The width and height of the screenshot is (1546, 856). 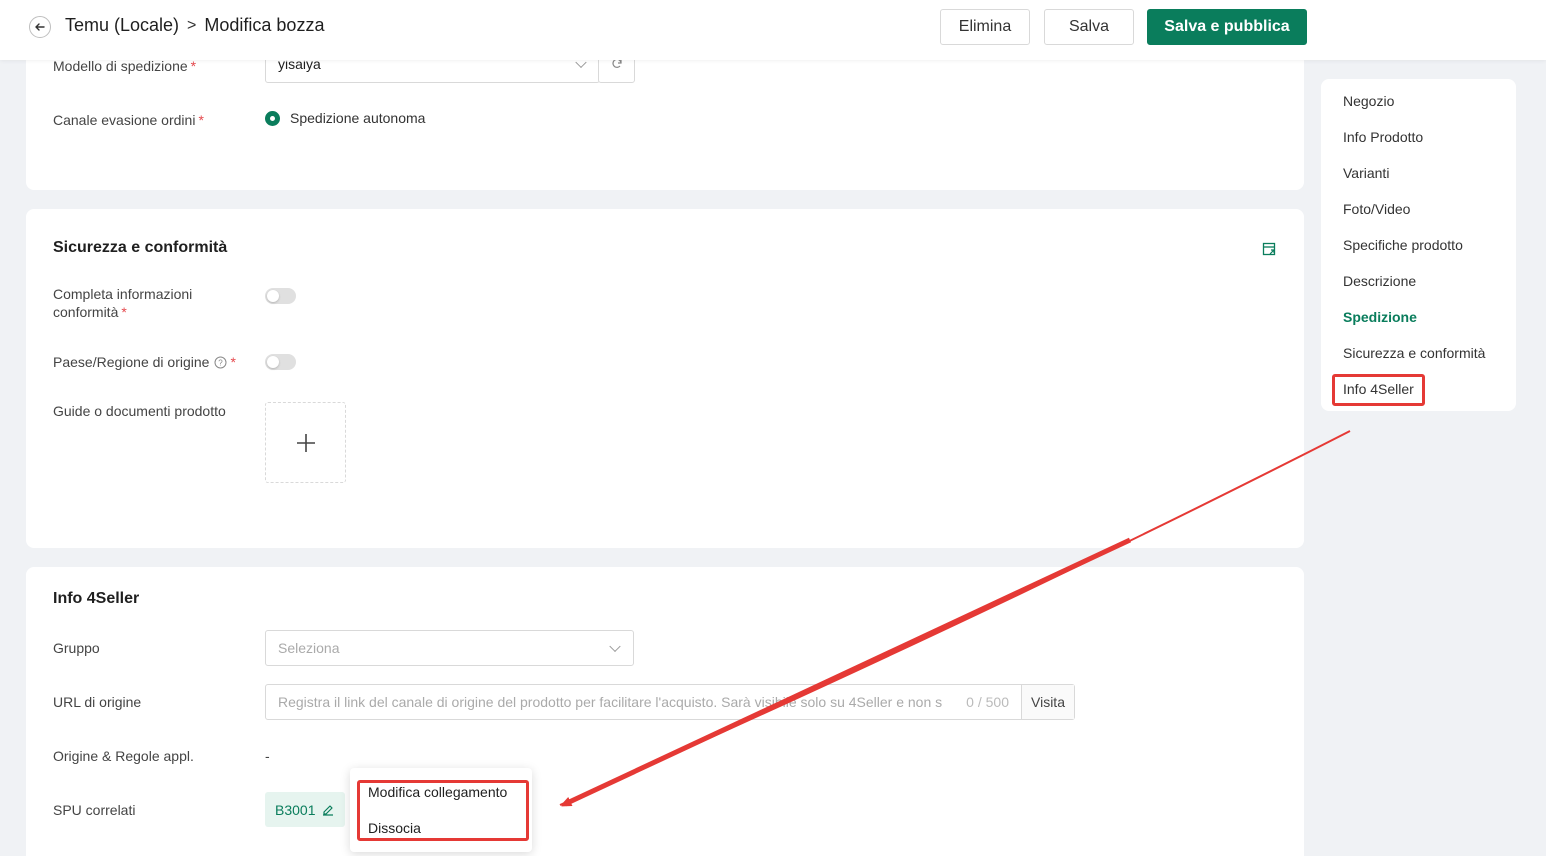 What do you see at coordinates (264, 25) in the screenshot?
I see `page-title: Modifica bozza` at bounding box center [264, 25].